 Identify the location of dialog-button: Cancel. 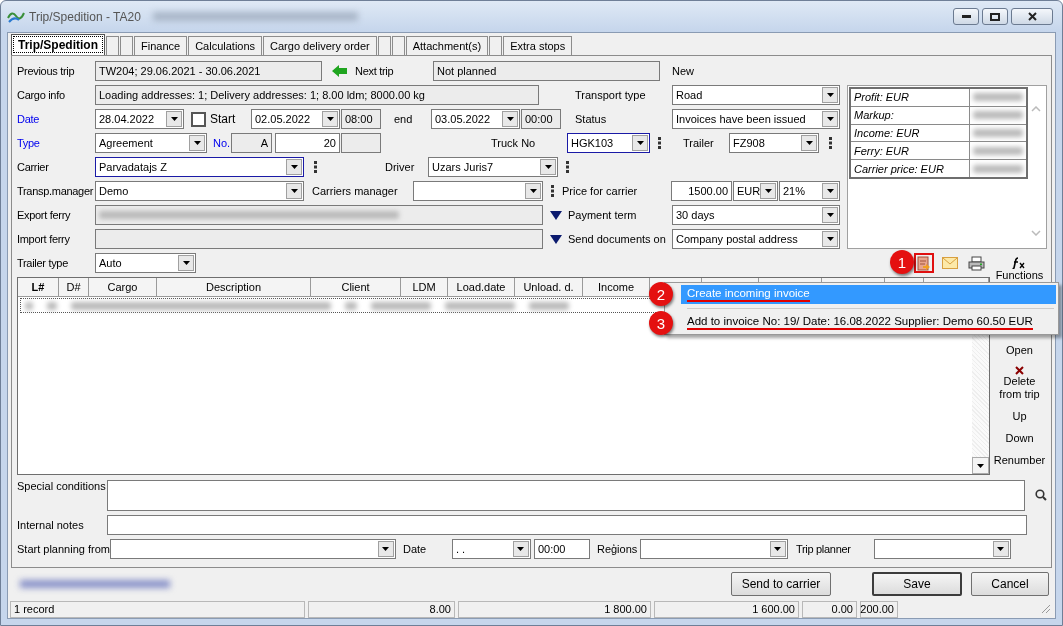
(1010, 584).